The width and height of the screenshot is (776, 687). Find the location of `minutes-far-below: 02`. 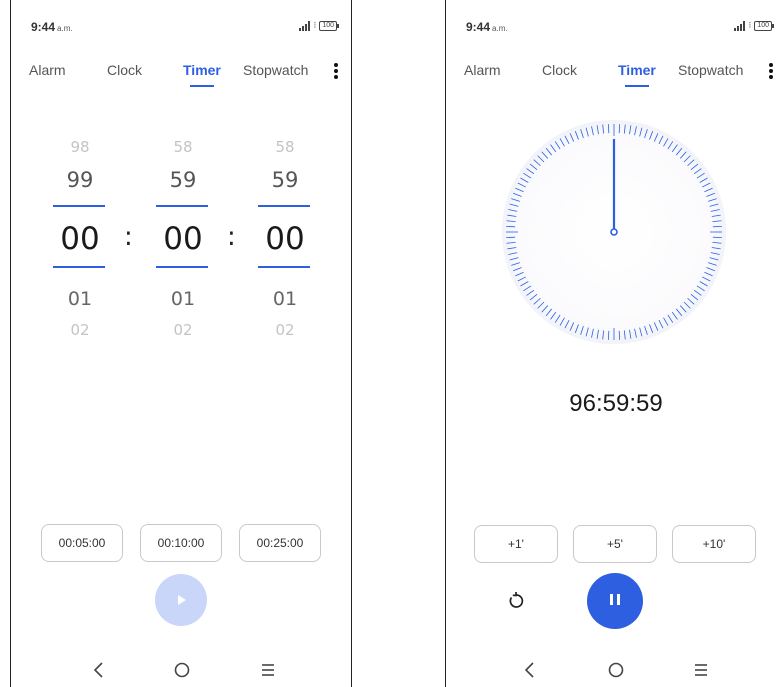

minutes-far-below: 02 is located at coordinates (183, 330).